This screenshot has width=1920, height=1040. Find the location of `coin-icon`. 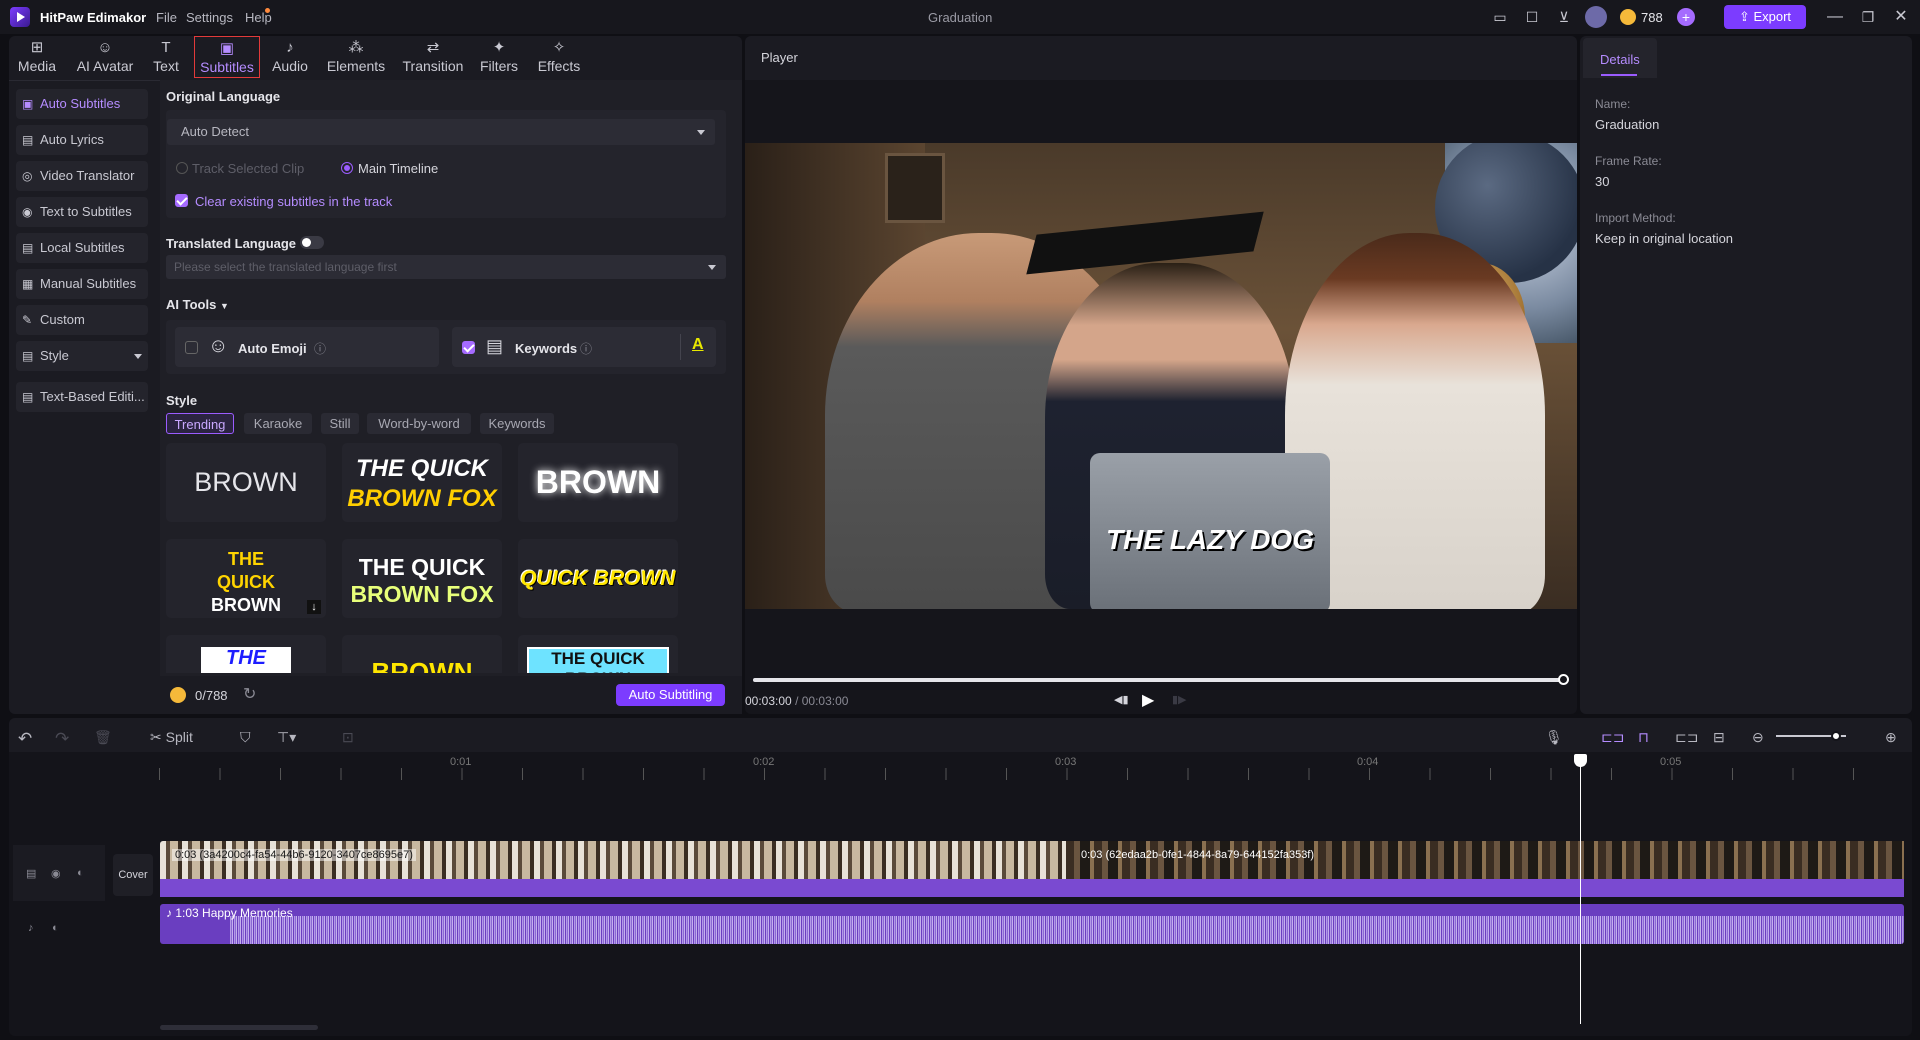

coin-icon is located at coordinates (1628, 17).